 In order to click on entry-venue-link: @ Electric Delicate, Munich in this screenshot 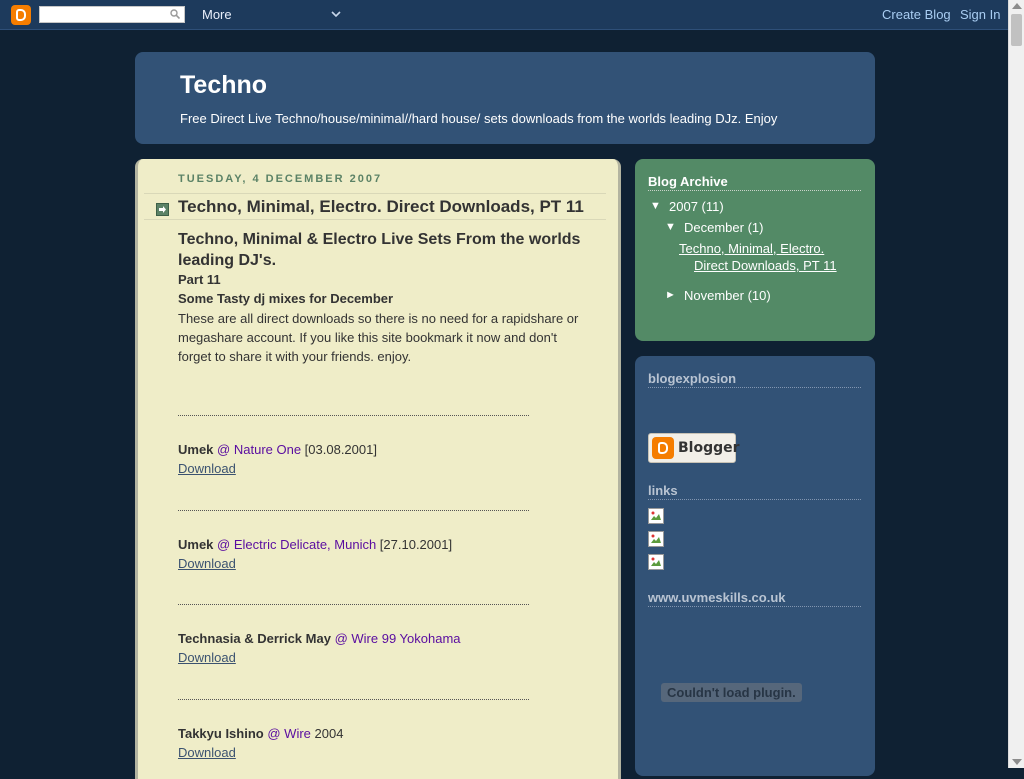, I will do `click(296, 544)`.